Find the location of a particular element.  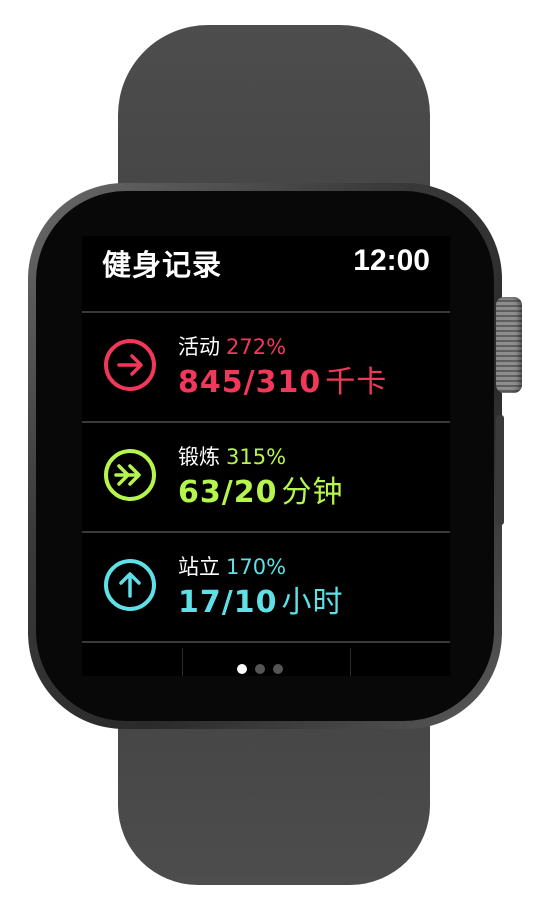

row-value-unit: 千卡 is located at coordinates (356, 382).